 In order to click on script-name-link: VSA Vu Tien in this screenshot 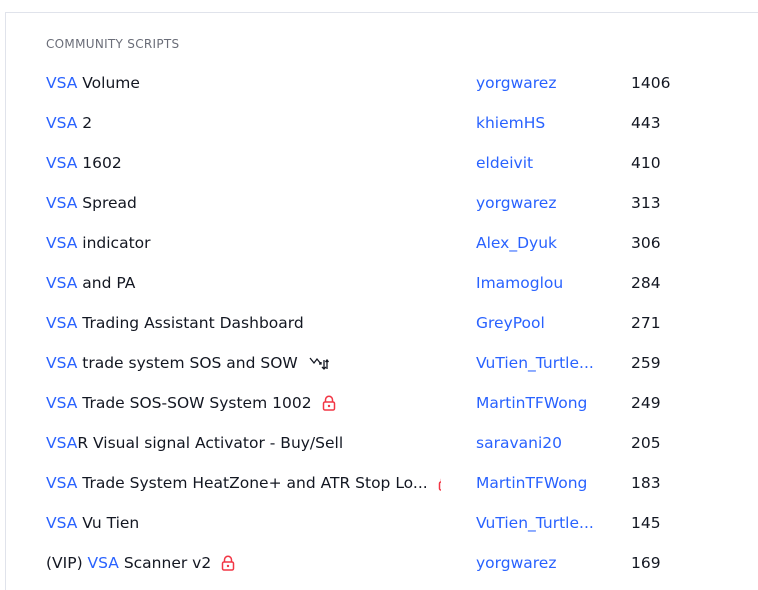, I will do `click(243, 523)`.